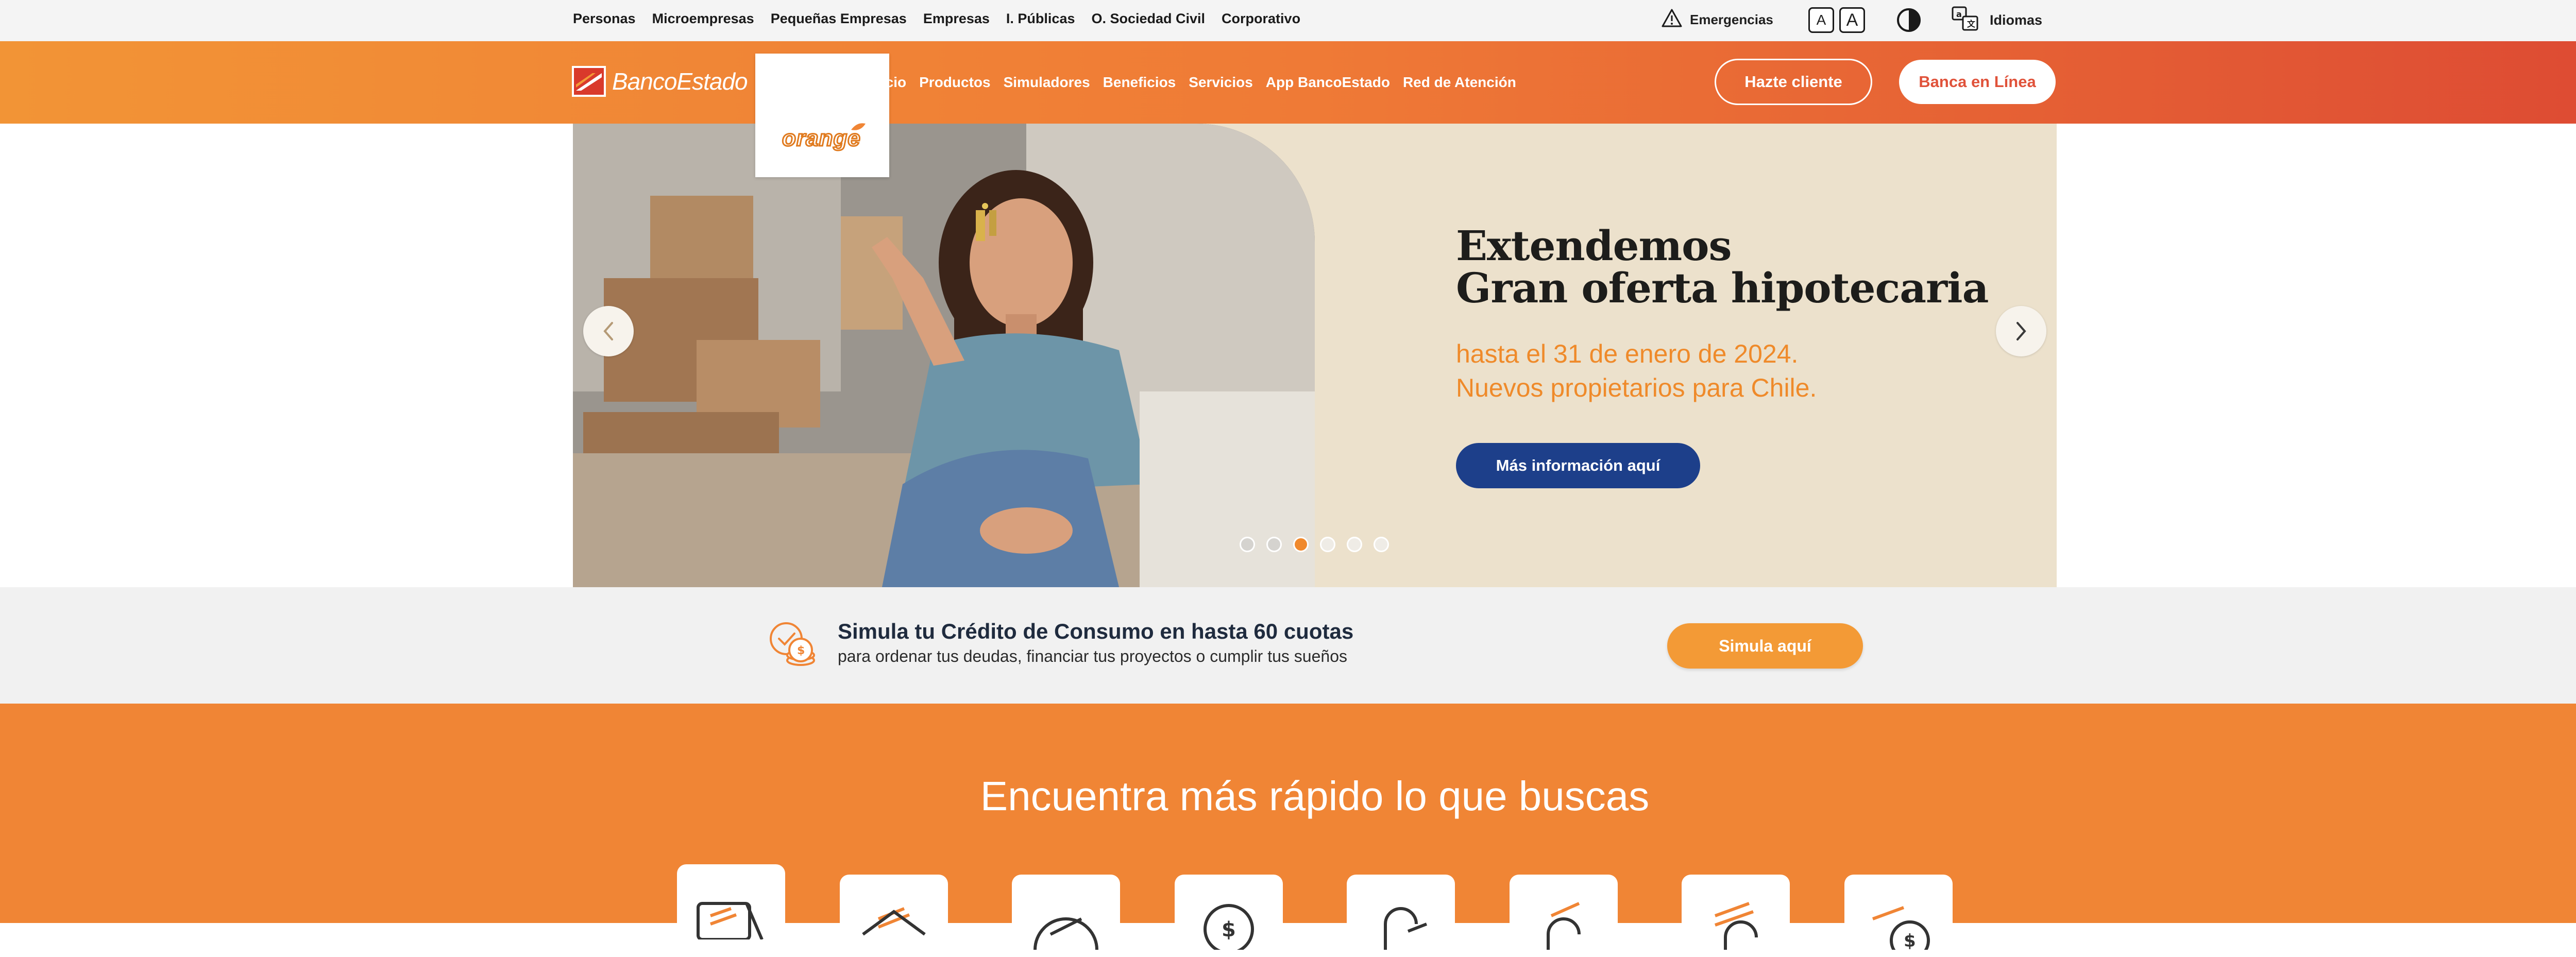 The height and width of the screenshot is (957, 2576). I want to click on chevron-left-icon, so click(608, 331).